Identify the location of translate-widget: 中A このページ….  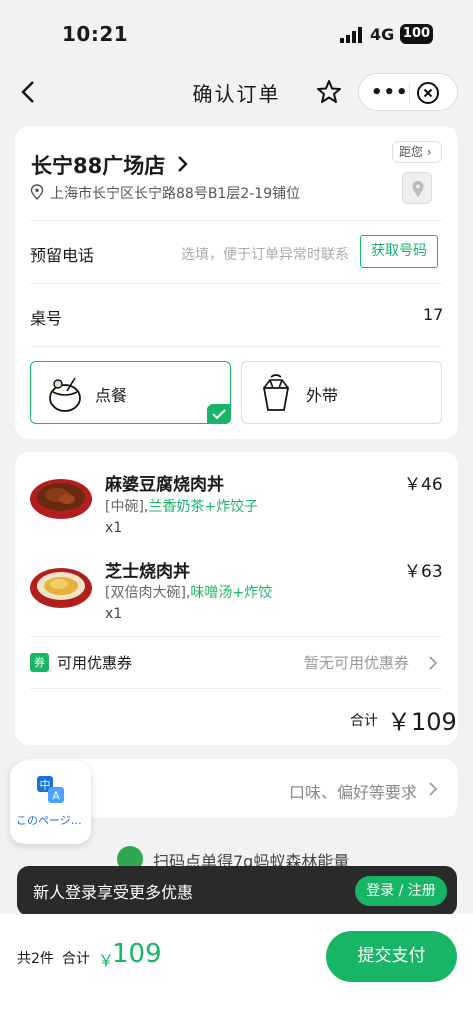
(50, 803).